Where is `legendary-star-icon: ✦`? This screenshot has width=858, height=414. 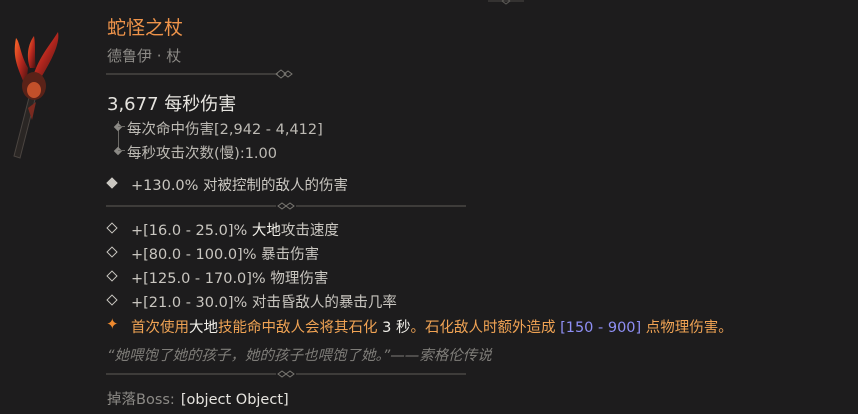 legendary-star-icon: ✦ is located at coordinates (112, 324).